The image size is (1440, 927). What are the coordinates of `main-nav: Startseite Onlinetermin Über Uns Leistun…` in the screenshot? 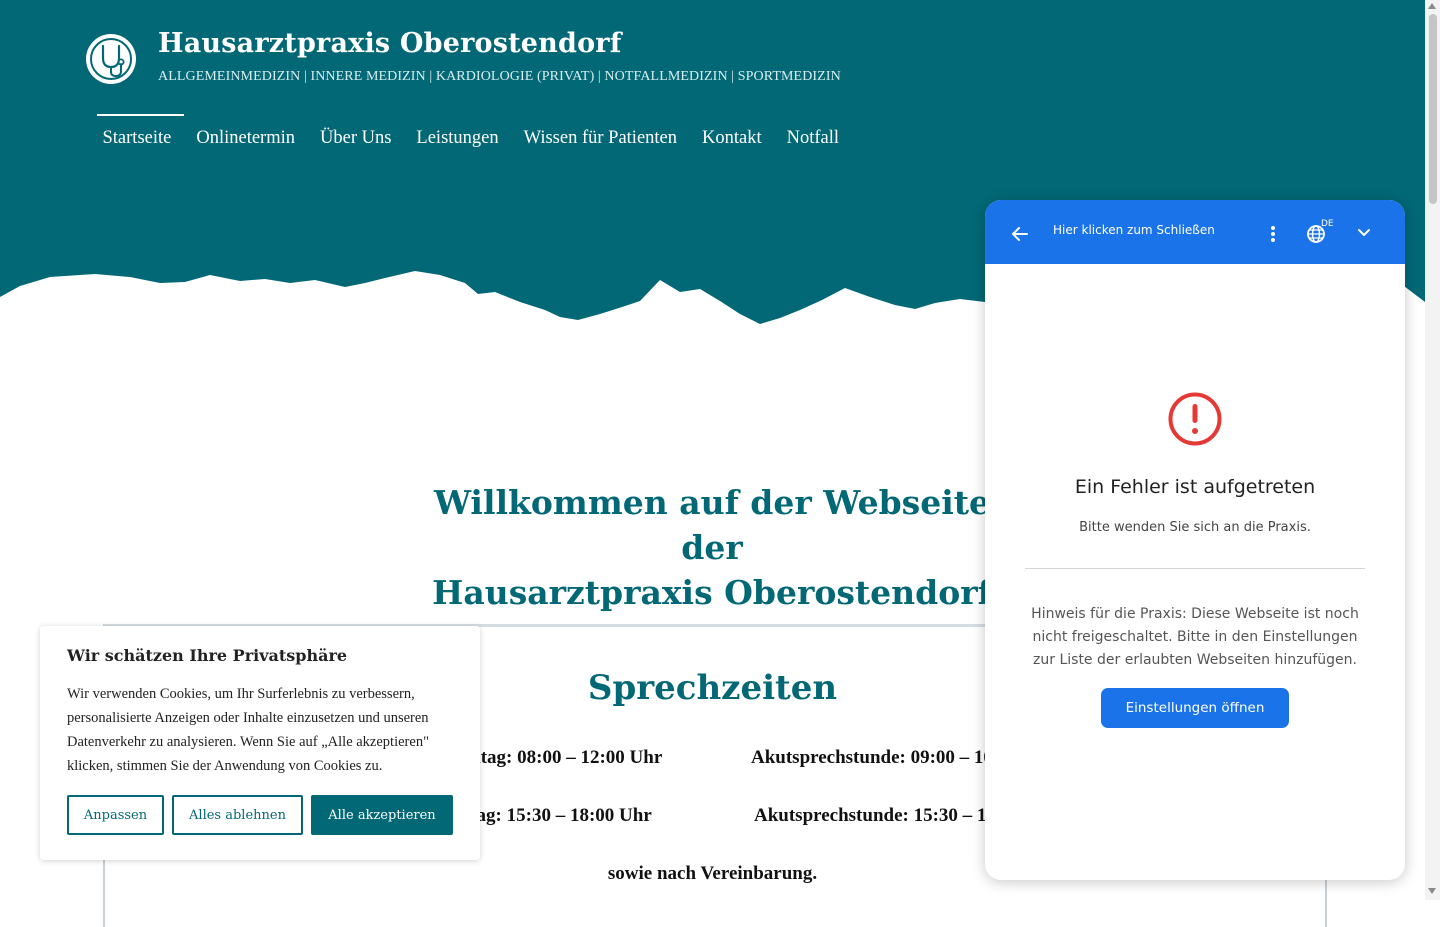 It's located at (471, 139).